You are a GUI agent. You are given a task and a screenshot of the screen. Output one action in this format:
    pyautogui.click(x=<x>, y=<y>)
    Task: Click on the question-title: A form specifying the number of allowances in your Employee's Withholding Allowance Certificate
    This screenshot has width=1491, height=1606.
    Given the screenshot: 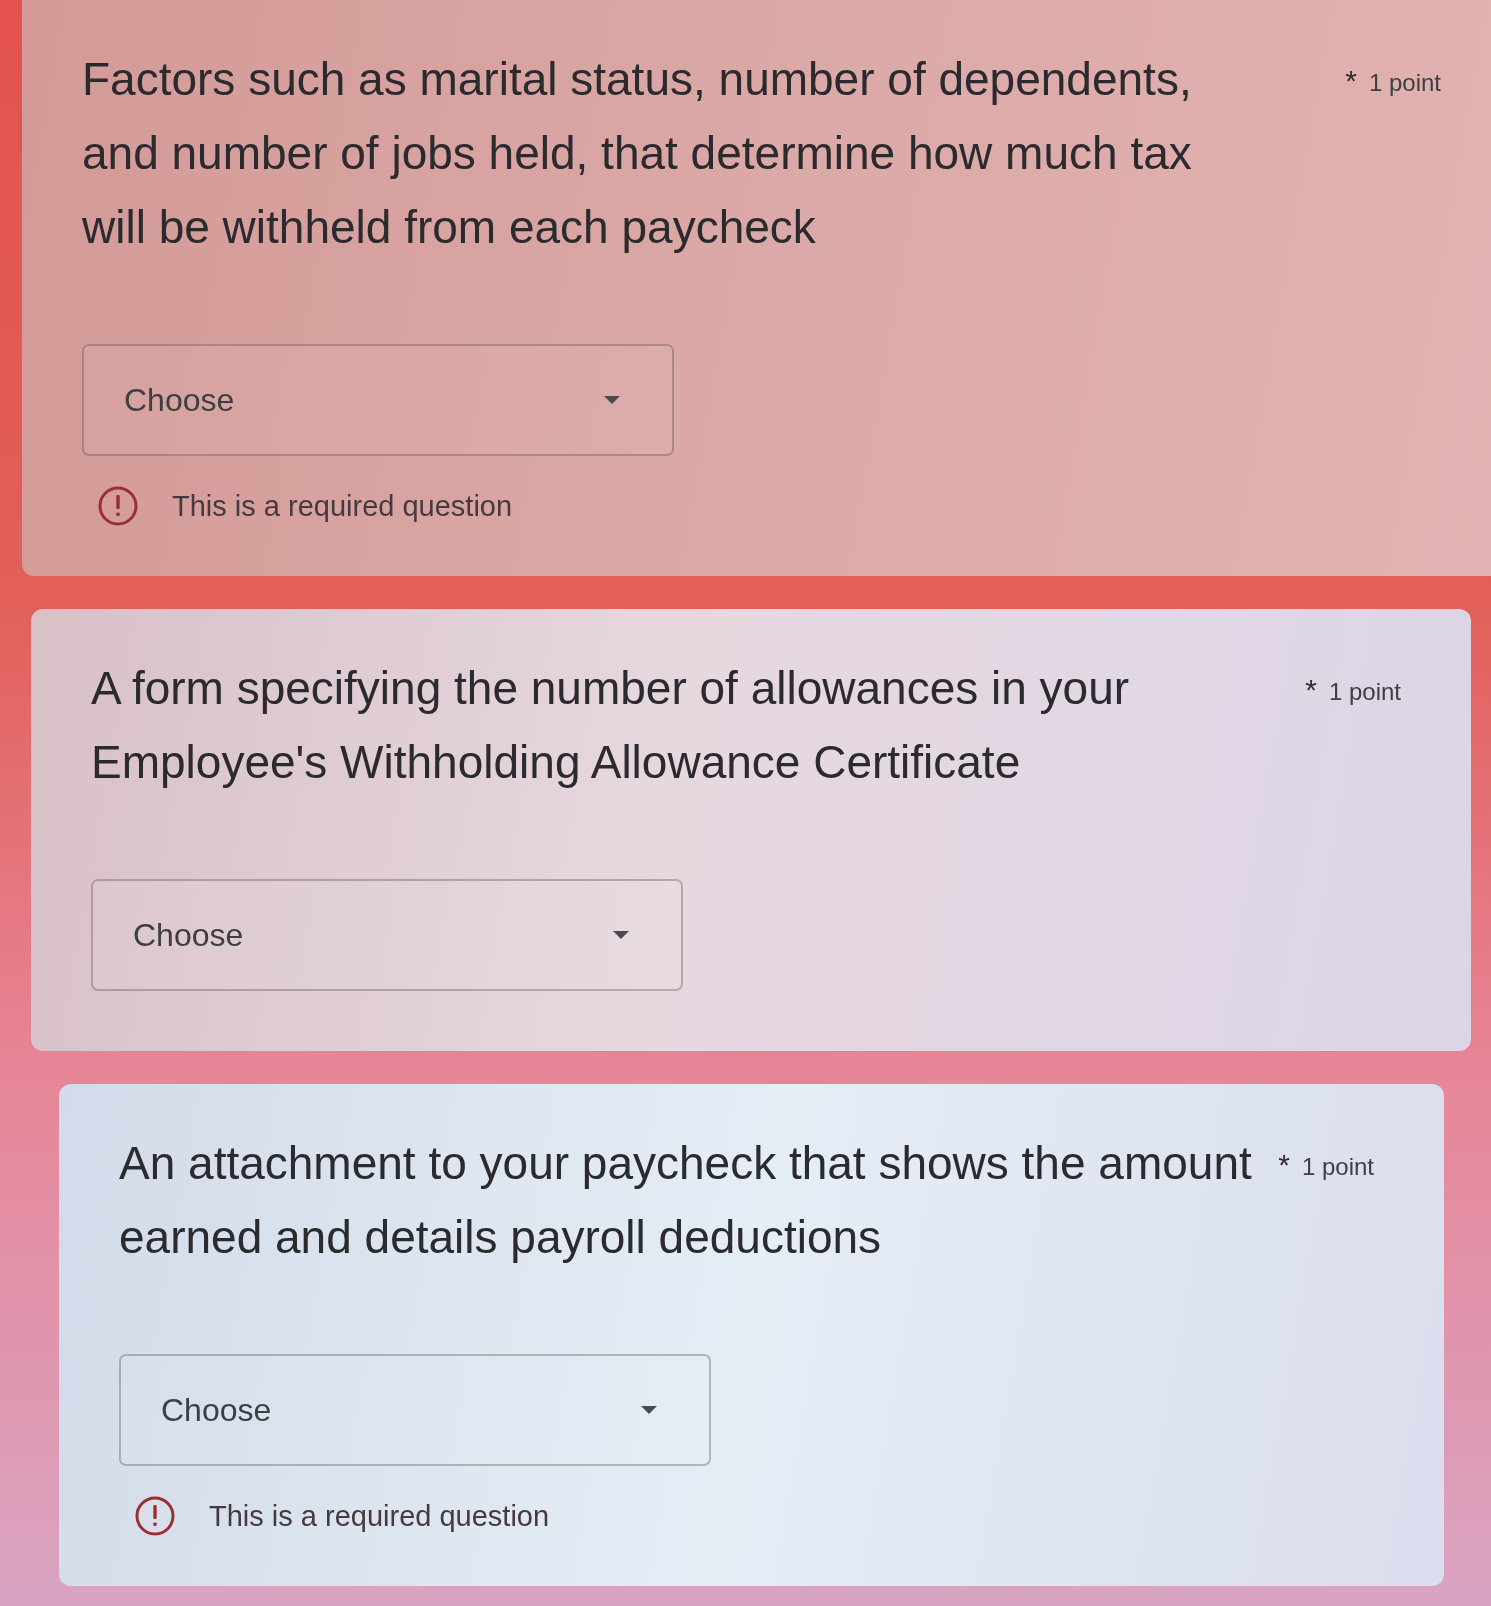 What is the action you would take?
    pyautogui.click(x=611, y=725)
    